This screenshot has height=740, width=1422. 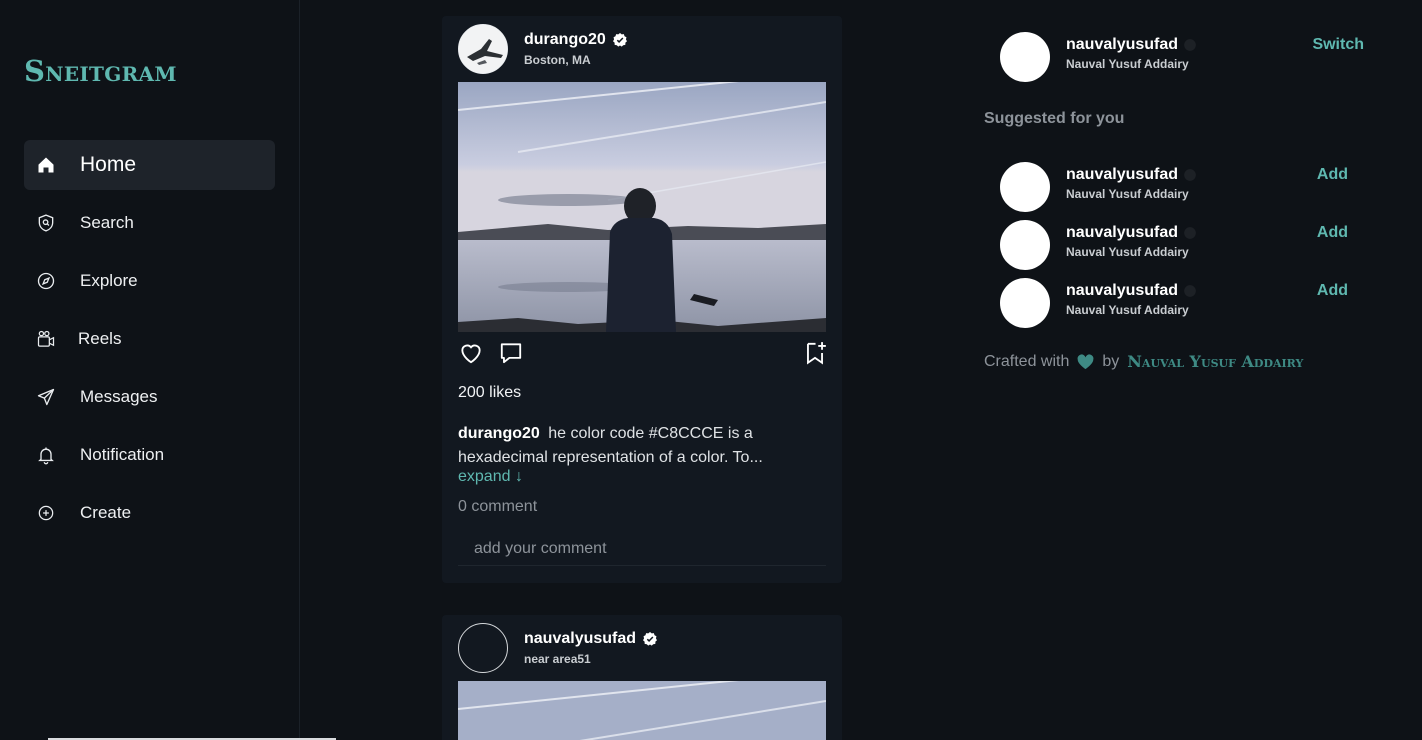 I want to click on post-header: durango20 Boston, MA, so click(x=543, y=49).